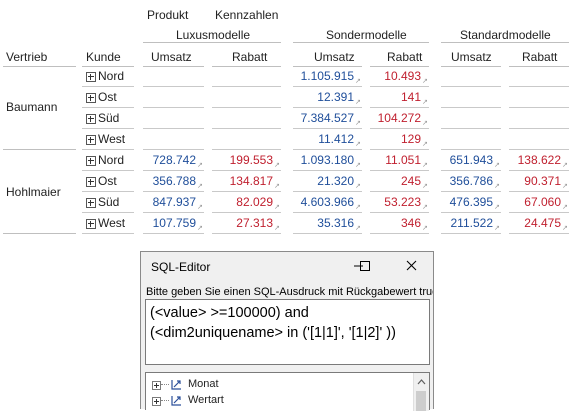 The image size is (576, 411). I want to click on table-cell-umsatz: 107.759, so click(169, 223).